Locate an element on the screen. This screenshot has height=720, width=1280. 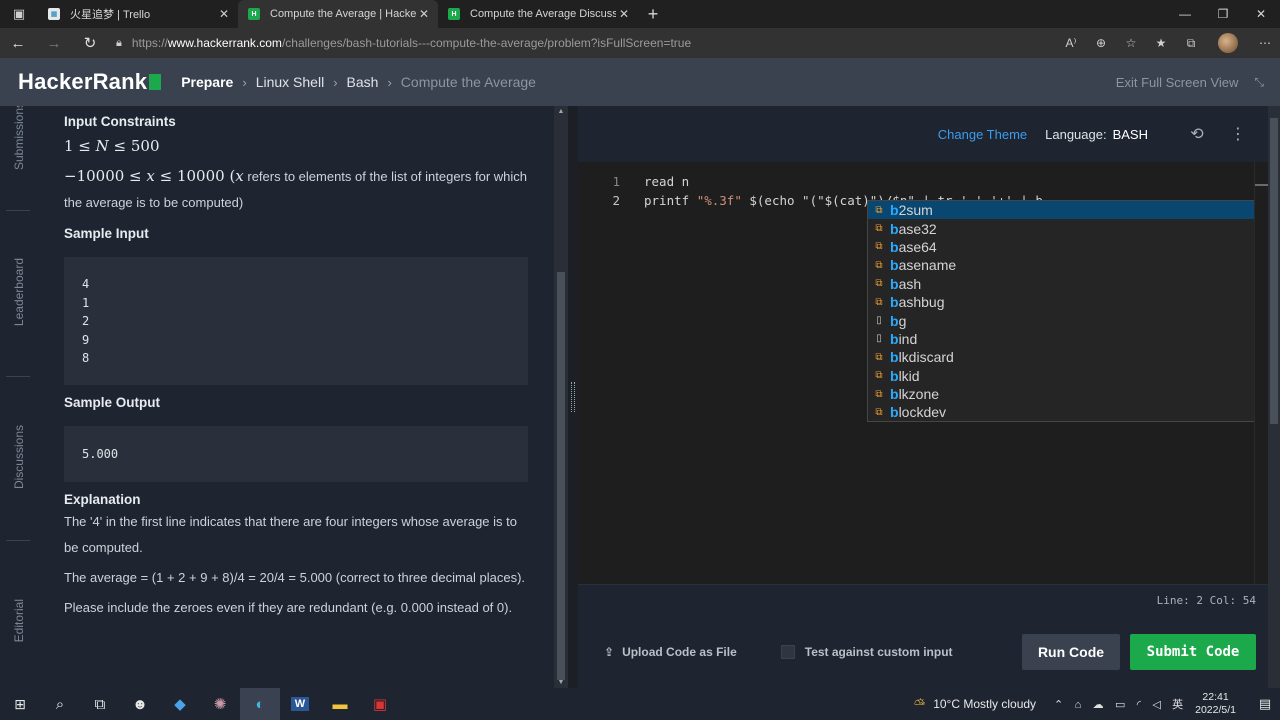
suggestion-item: ⧉ b ase64 is located at coordinates (1063, 247).